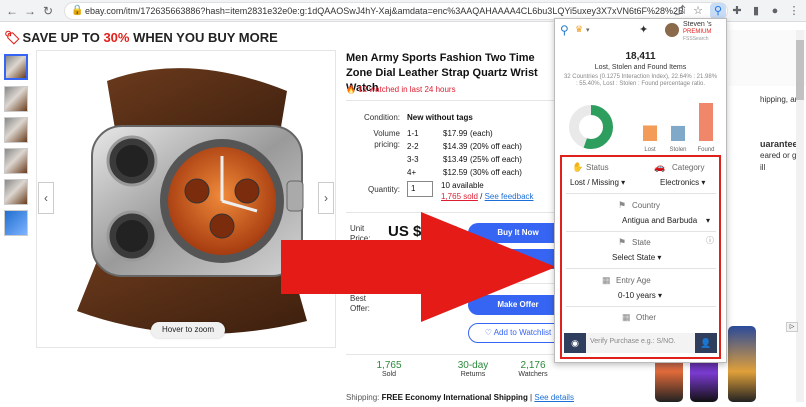 The height and width of the screenshot is (407, 806). I want to click on share-icon: ⤴, so click(680, 11).